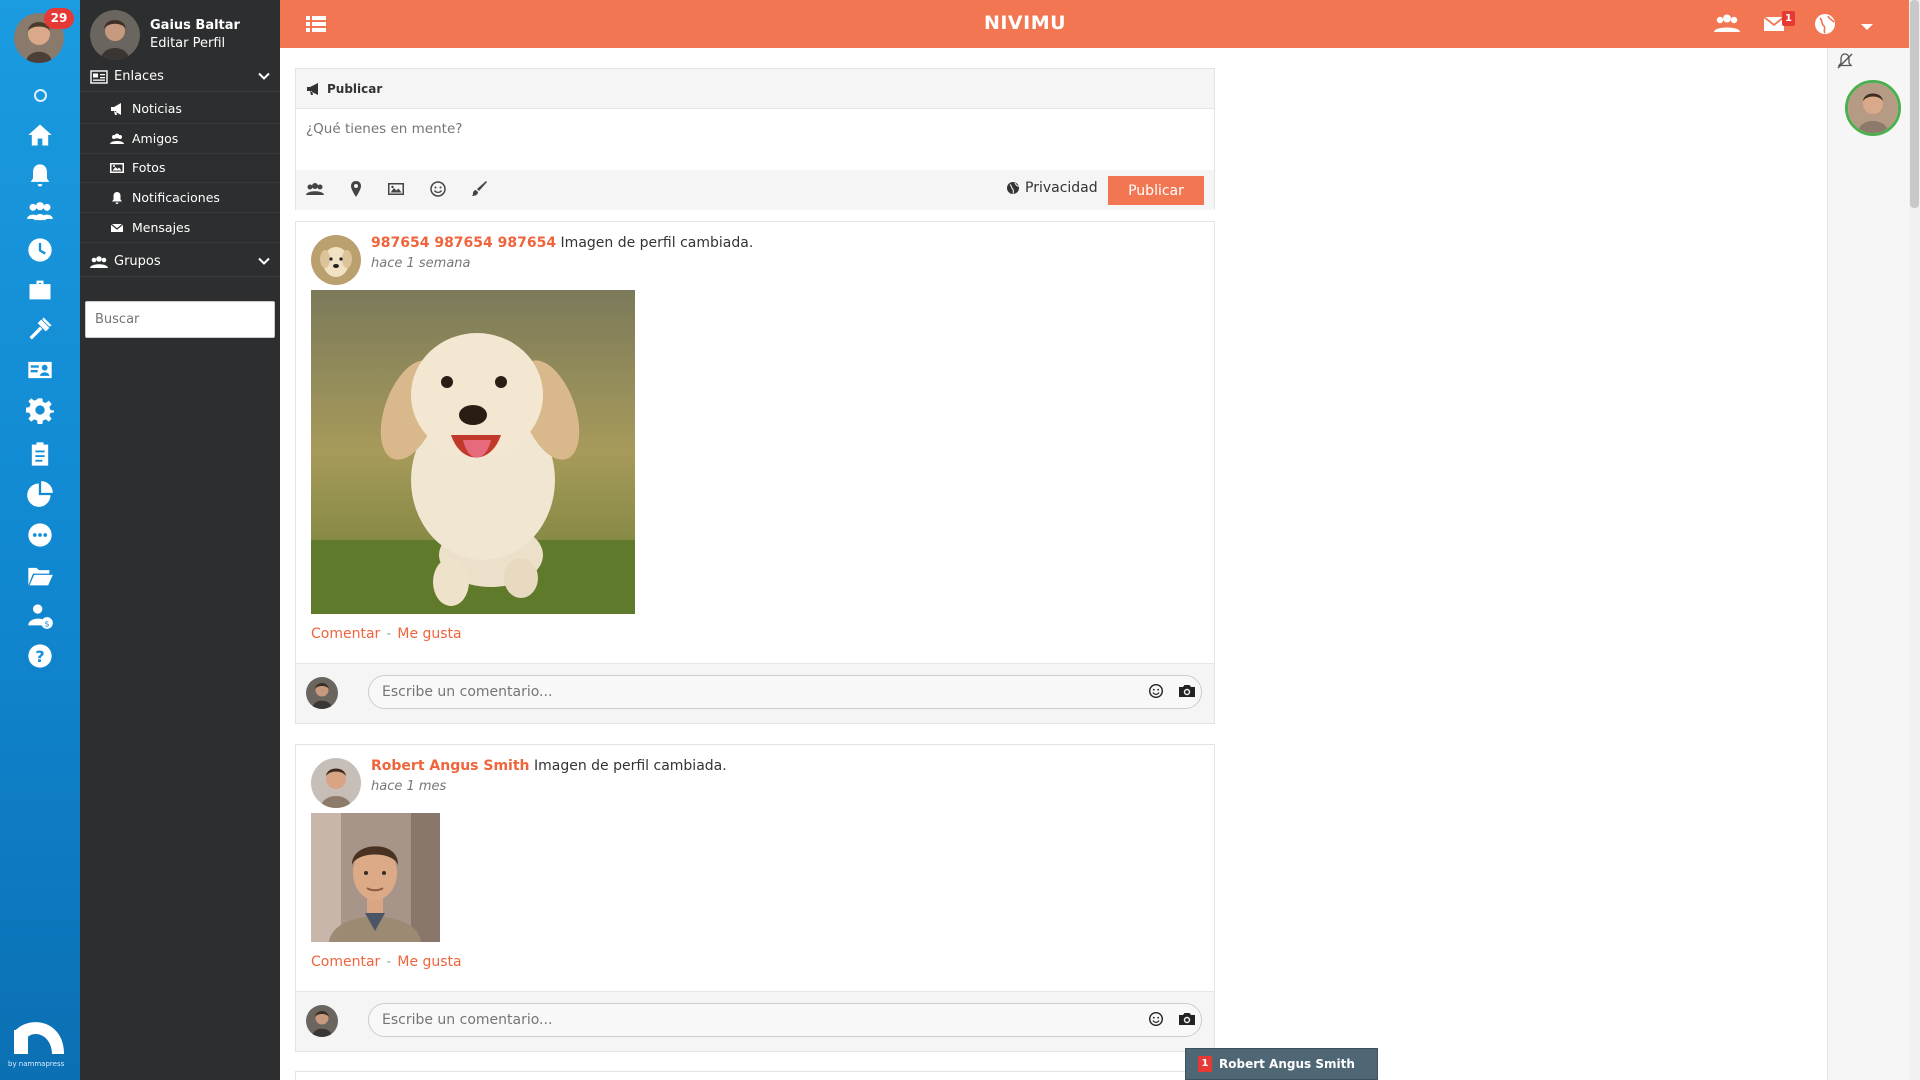 The image size is (1920, 1080). I want to click on man-portrait-photo, so click(375, 877).